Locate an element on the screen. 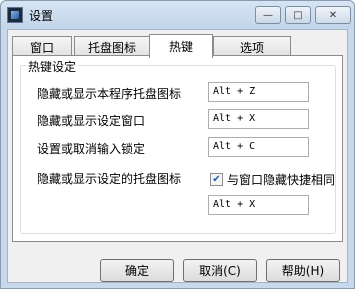  ok-label: 确定 is located at coordinates (136, 271).